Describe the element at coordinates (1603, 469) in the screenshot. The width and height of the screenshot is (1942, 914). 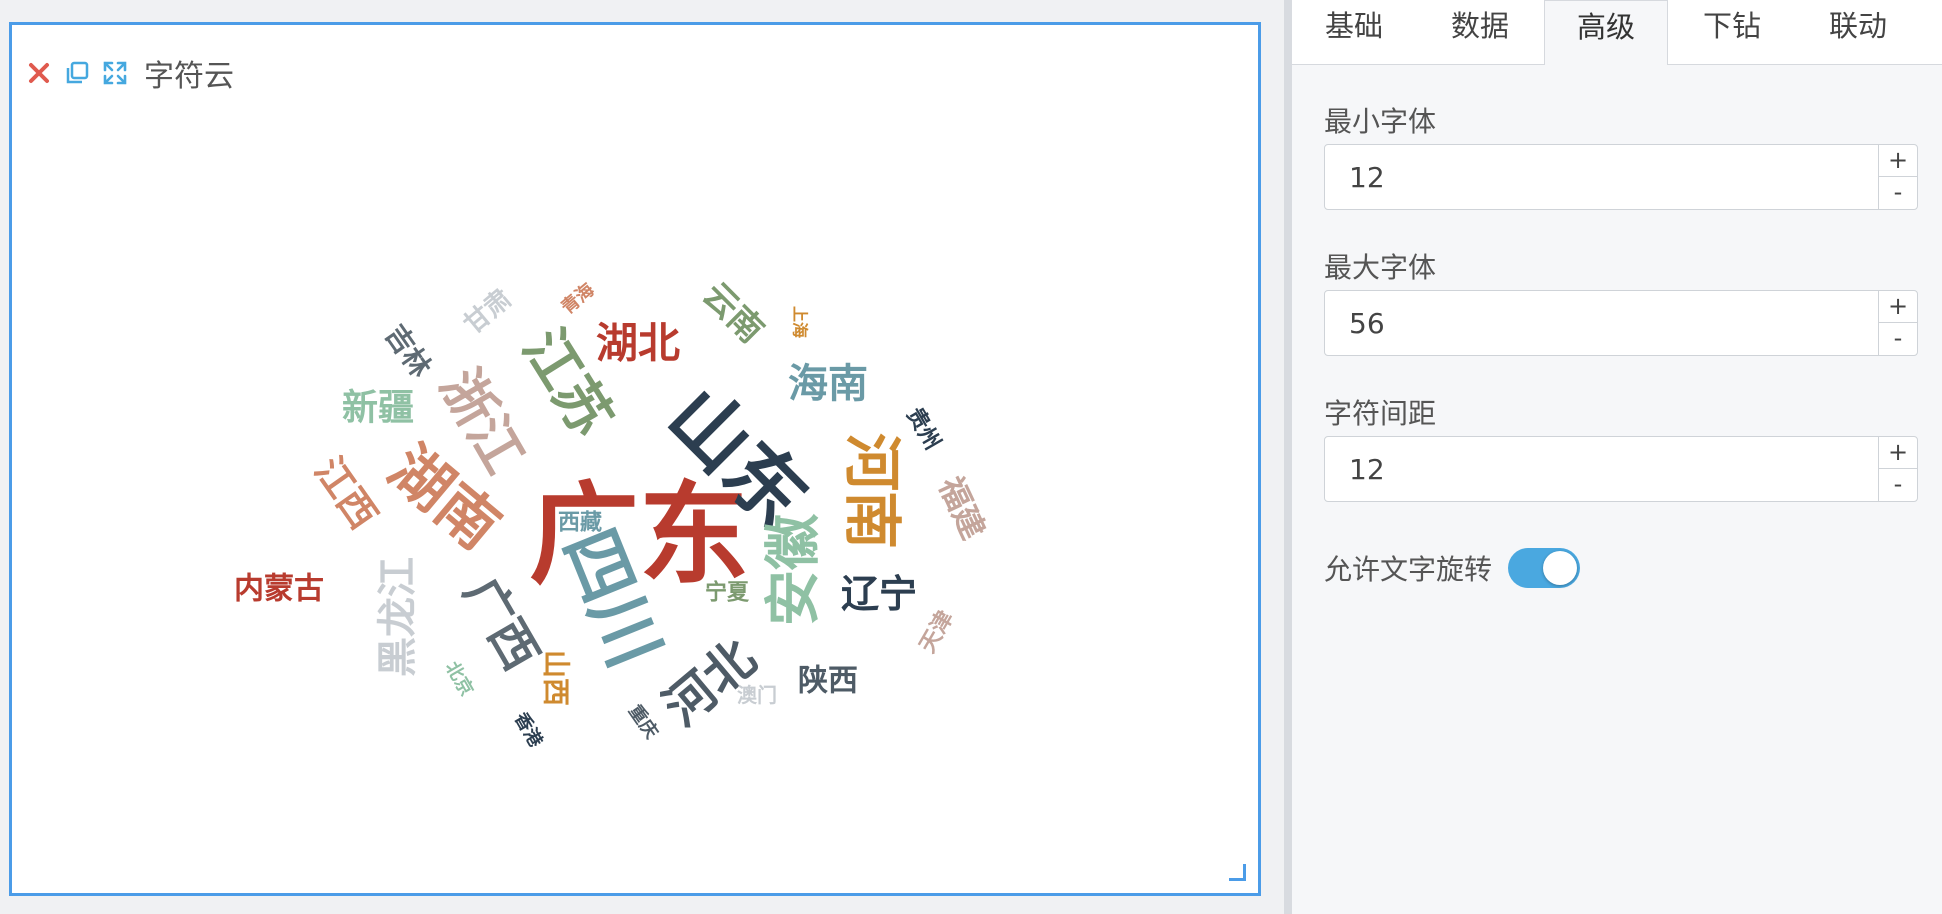
I see `spacing-input` at that location.